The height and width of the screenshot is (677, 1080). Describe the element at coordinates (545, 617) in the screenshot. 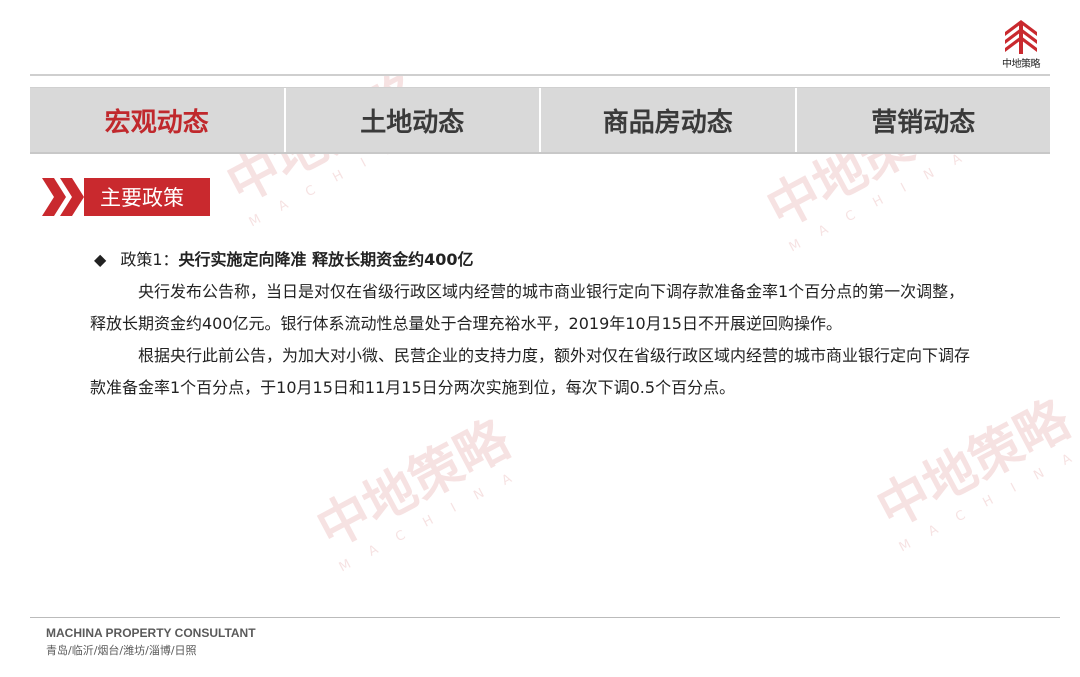

I see `footer-divider` at that location.